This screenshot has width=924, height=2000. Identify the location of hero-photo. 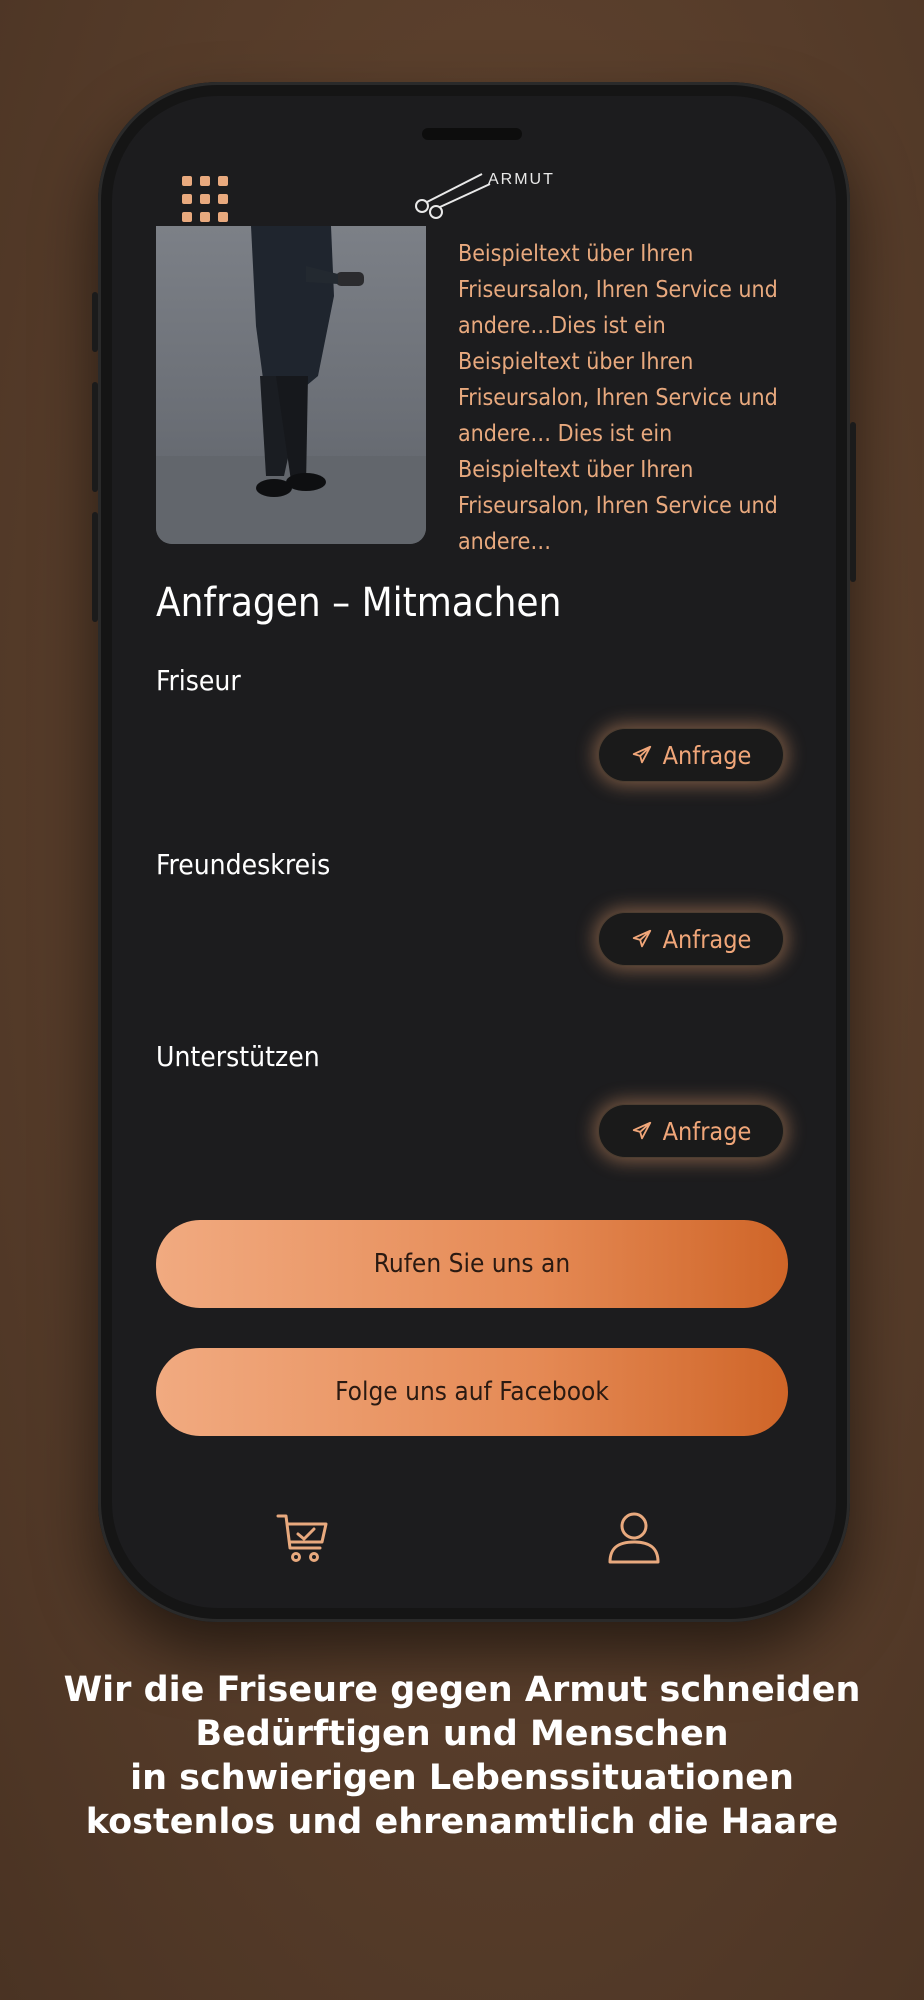
(291, 385).